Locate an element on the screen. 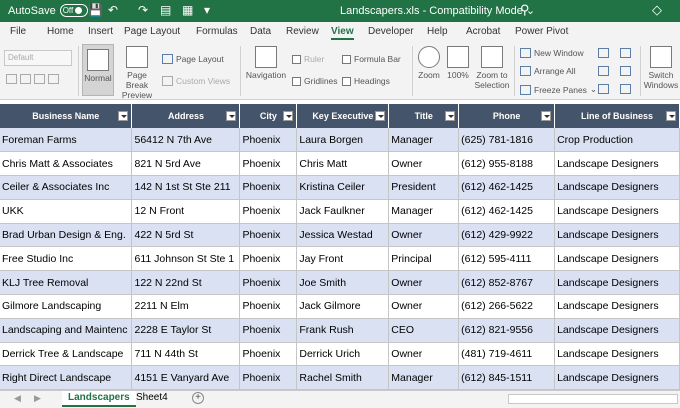  unhide-button is located at coordinates (603, 89).